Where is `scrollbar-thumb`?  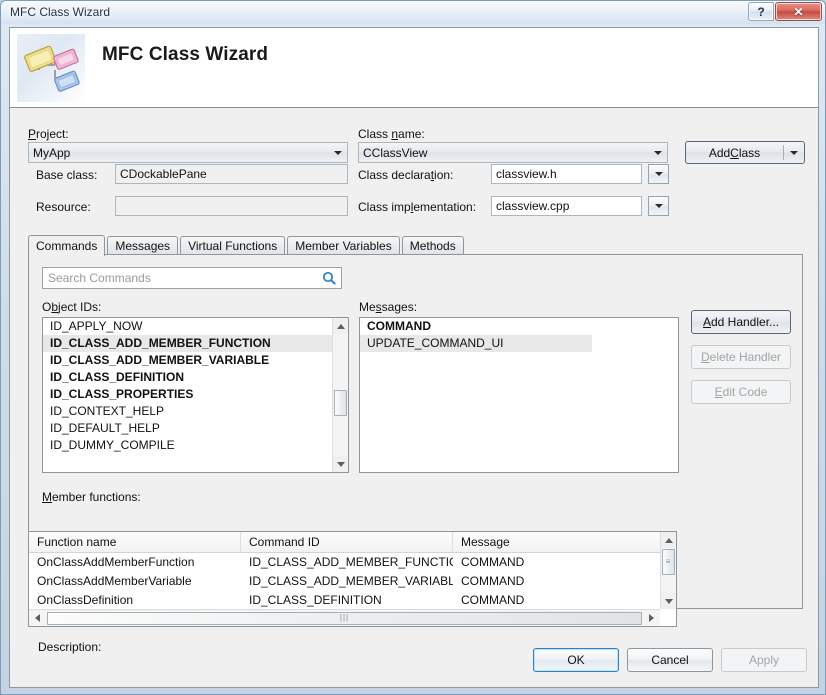 scrollbar-thumb is located at coordinates (340, 403).